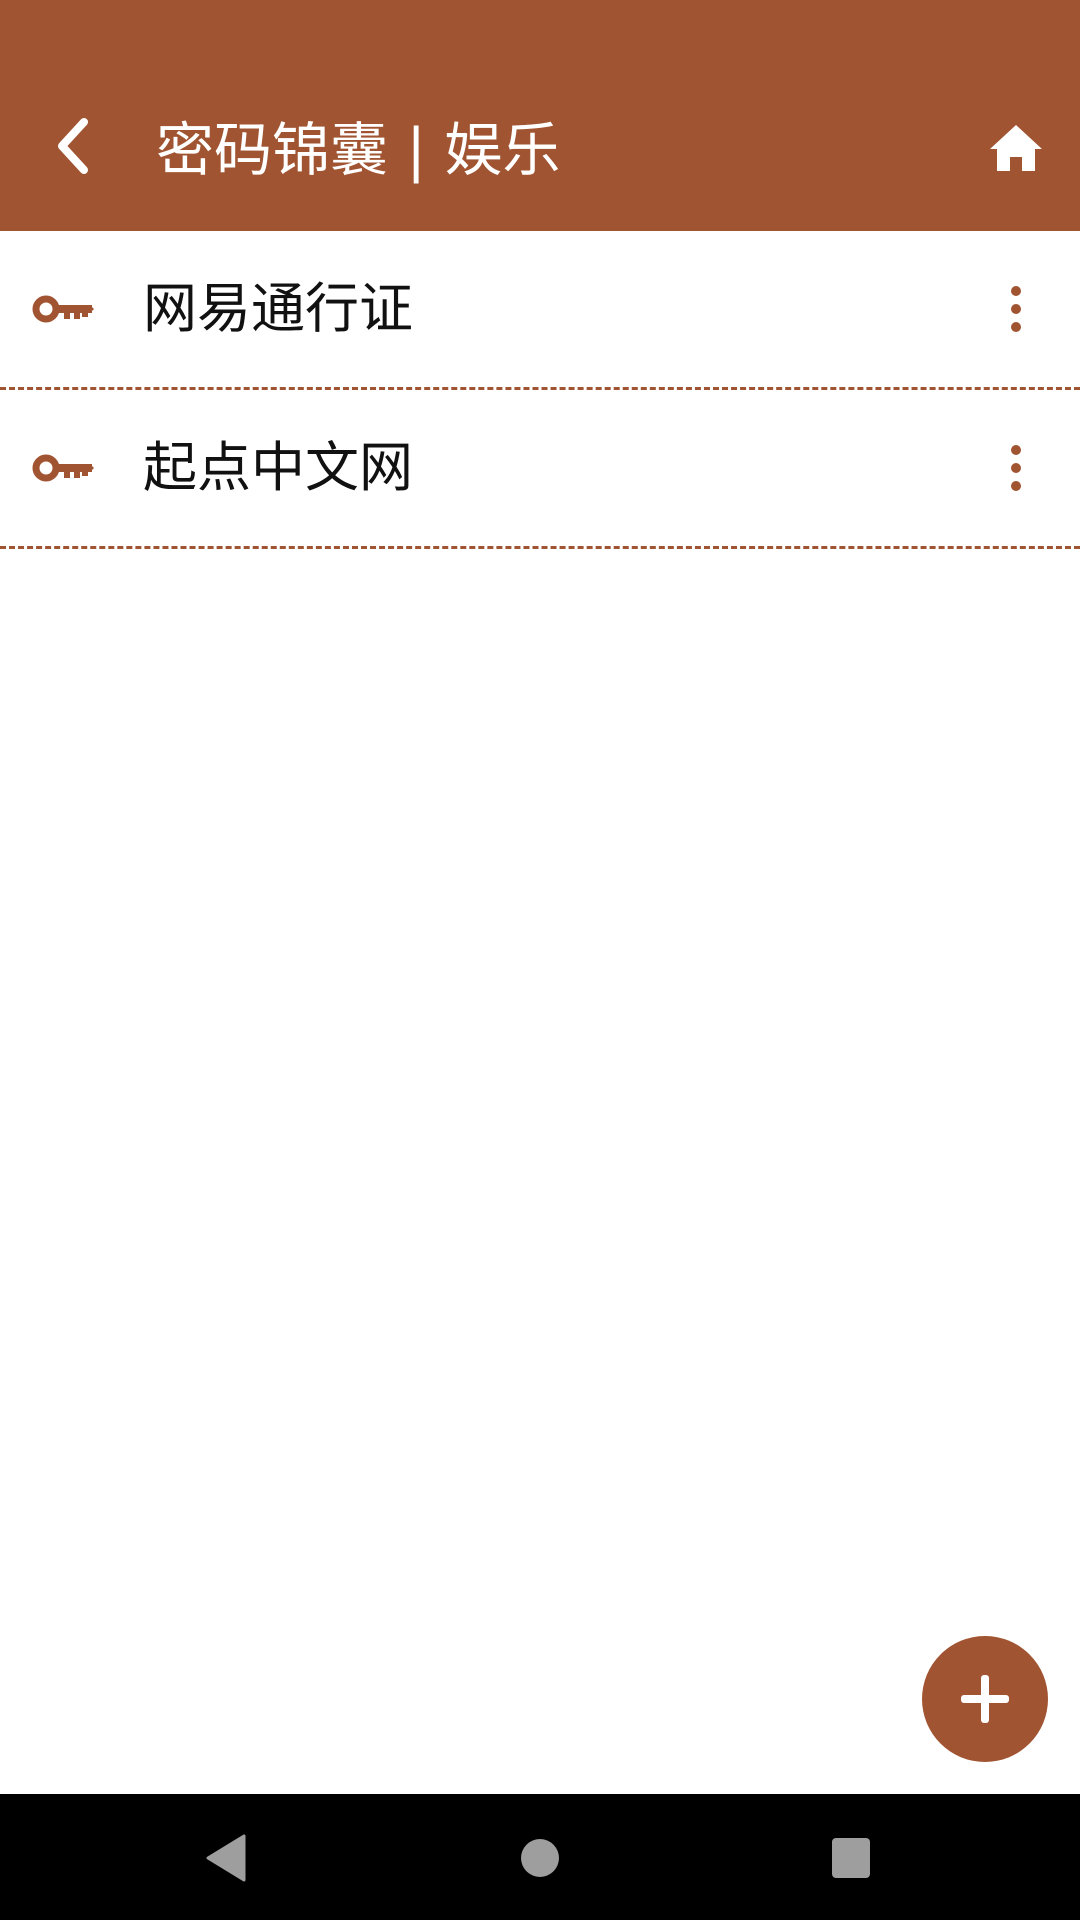  I want to click on chevron-left-icon, so click(73, 146).